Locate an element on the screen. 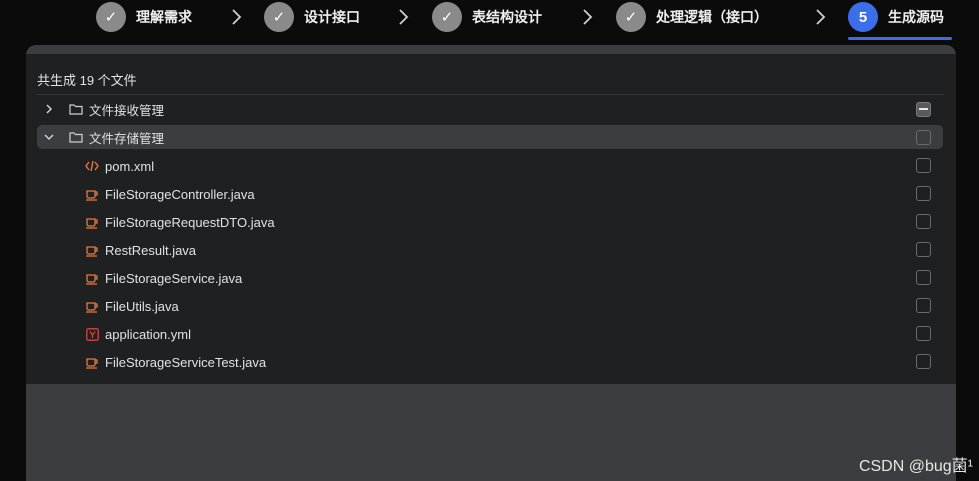 The height and width of the screenshot is (481, 979). file-row: FileStorageService.java is located at coordinates (490, 278).